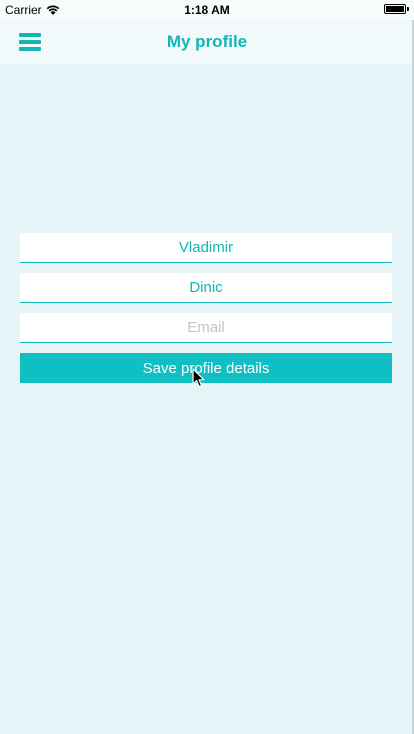 The image size is (414, 734). I want to click on battery-level-fill, so click(395, 9).